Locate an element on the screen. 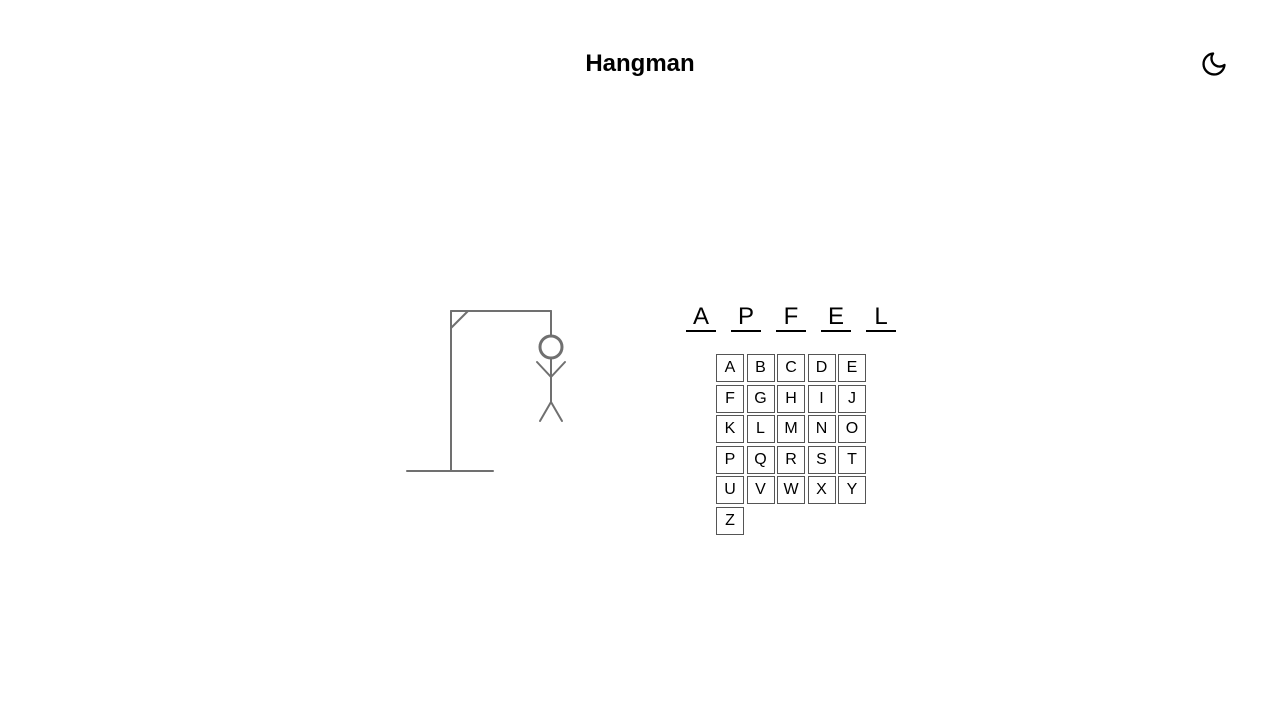  key-p: P is located at coordinates (730, 459).